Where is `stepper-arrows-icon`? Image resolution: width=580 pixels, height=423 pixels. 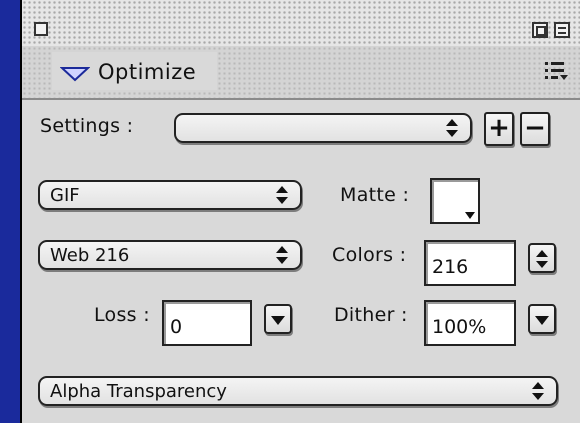
stepper-arrows-icon is located at coordinates (542, 259).